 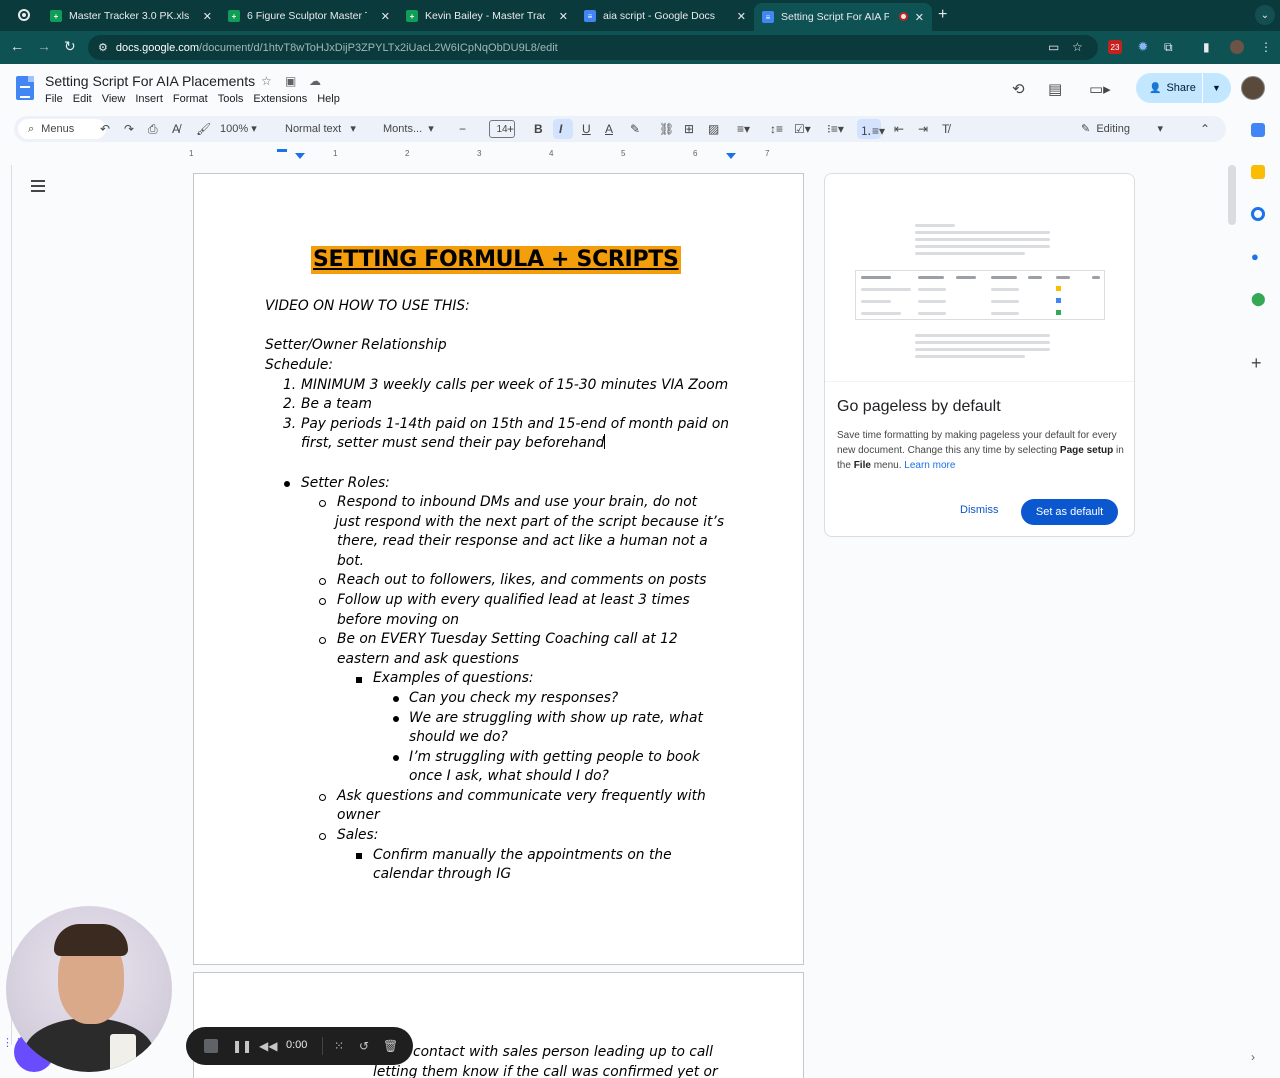 I want to click on side-panel-icon: ▮, so click(x=1206, y=47).